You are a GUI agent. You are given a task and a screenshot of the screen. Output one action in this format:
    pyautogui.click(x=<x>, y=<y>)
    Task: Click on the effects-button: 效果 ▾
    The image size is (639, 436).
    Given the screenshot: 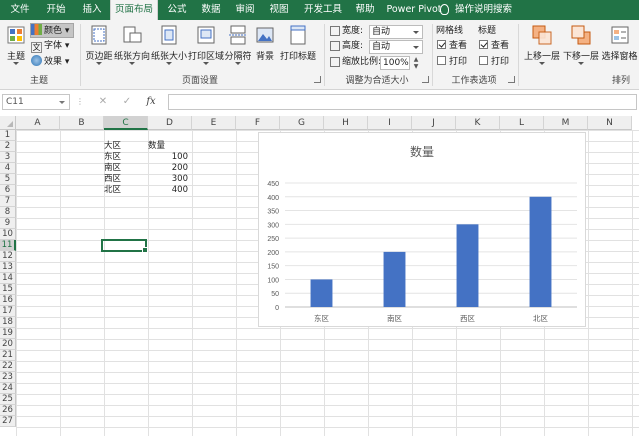 What is the action you would take?
    pyautogui.click(x=52, y=62)
    